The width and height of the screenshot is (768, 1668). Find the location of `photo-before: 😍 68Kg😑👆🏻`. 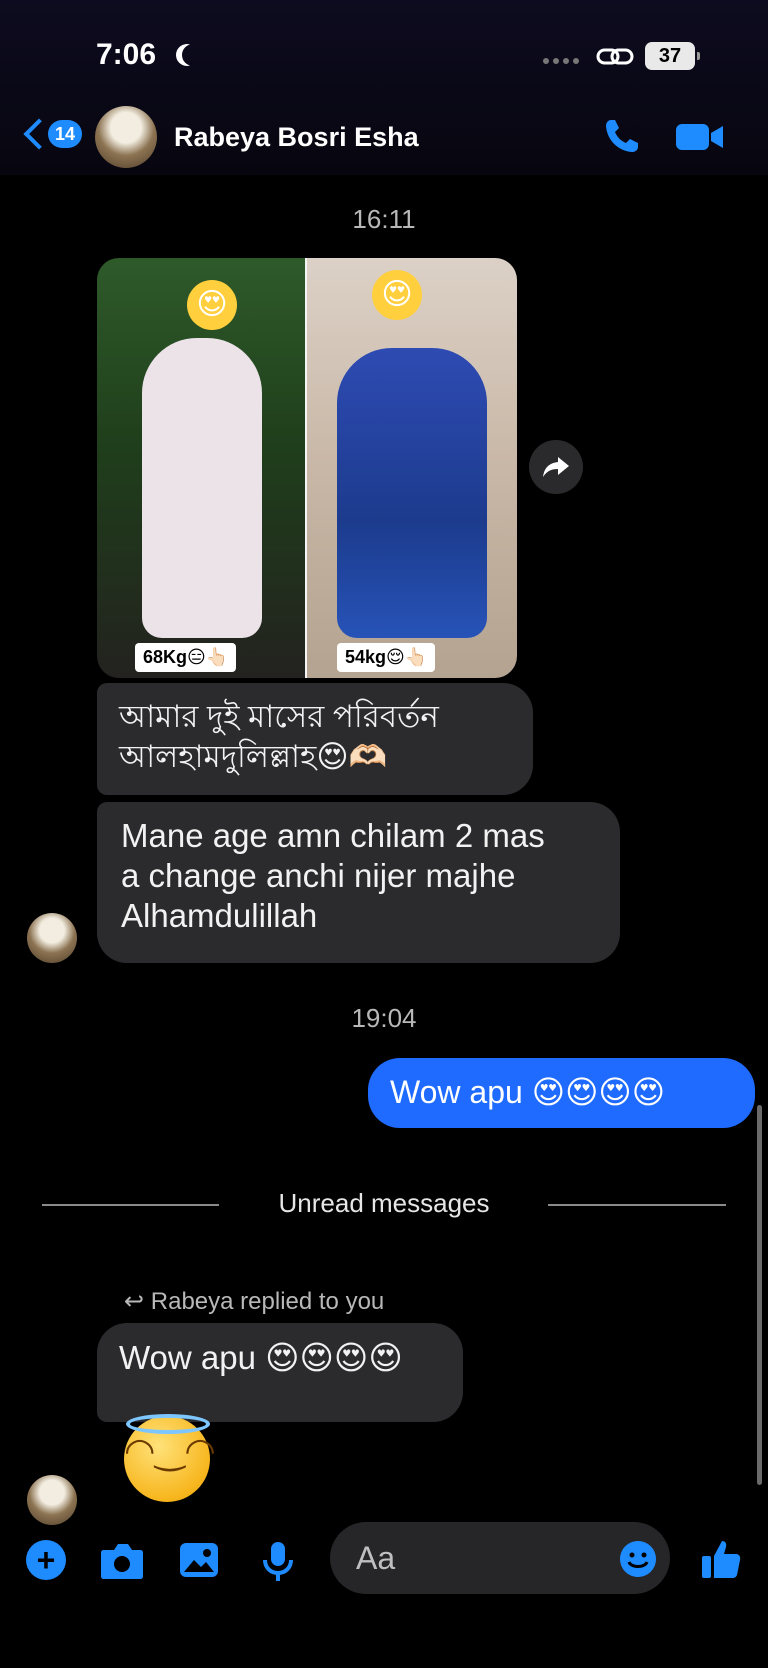

photo-before: 😍 68Kg😑👆🏻 is located at coordinates (202, 468).